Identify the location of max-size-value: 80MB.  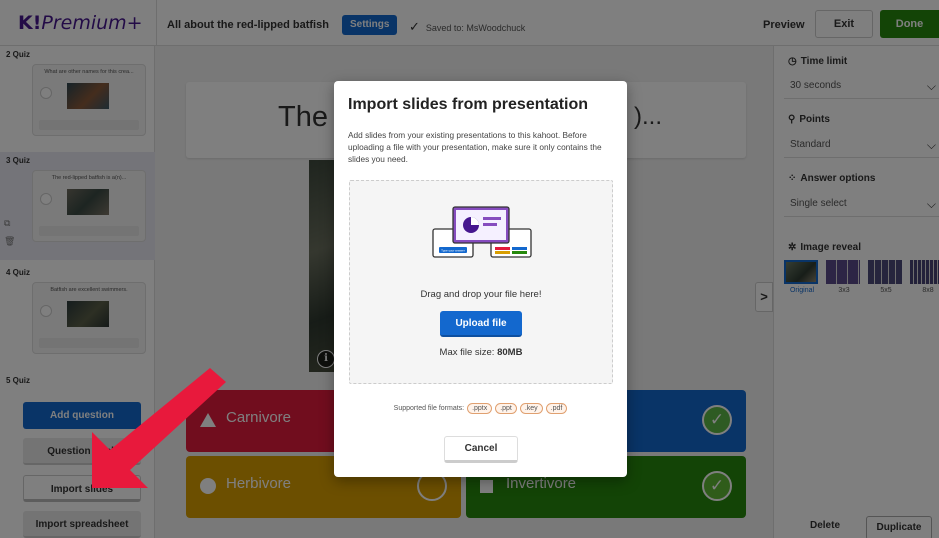
(510, 352).